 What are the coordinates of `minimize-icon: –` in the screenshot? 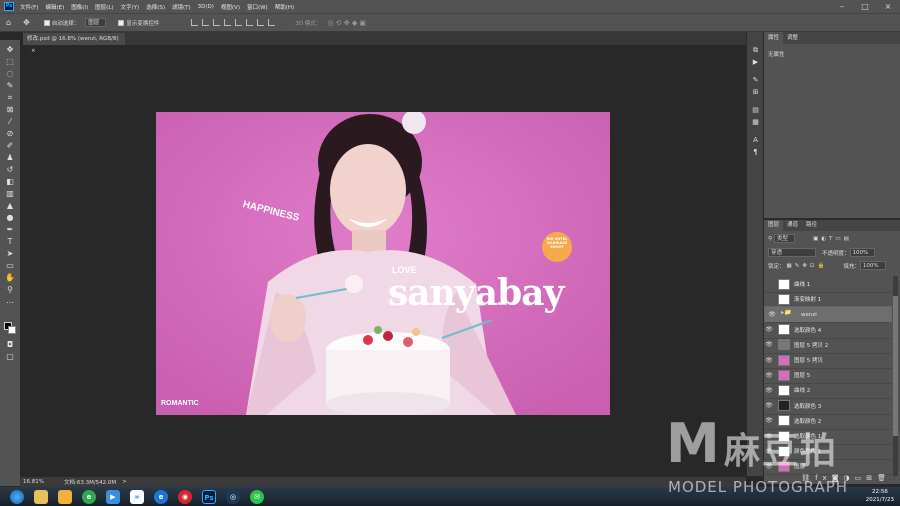 It's located at (842, 6).